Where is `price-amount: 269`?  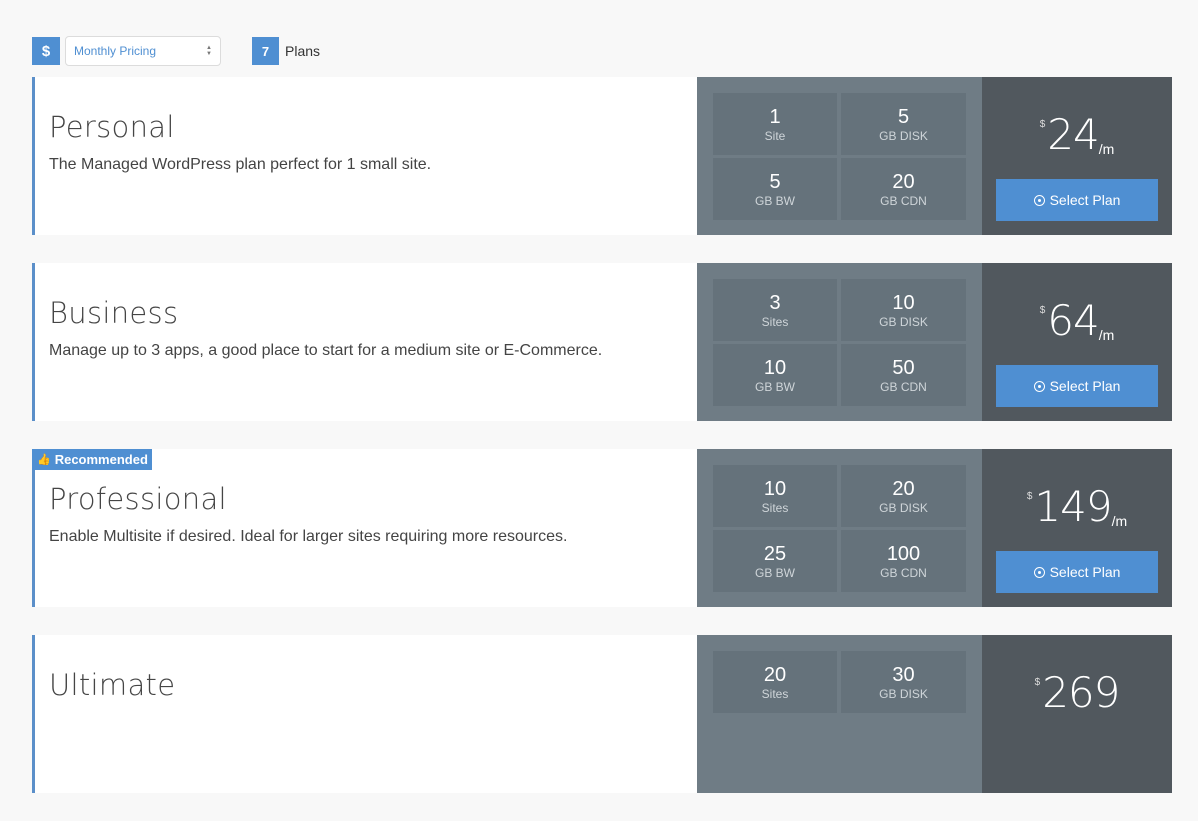 price-amount: 269 is located at coordinates (1081, 692).